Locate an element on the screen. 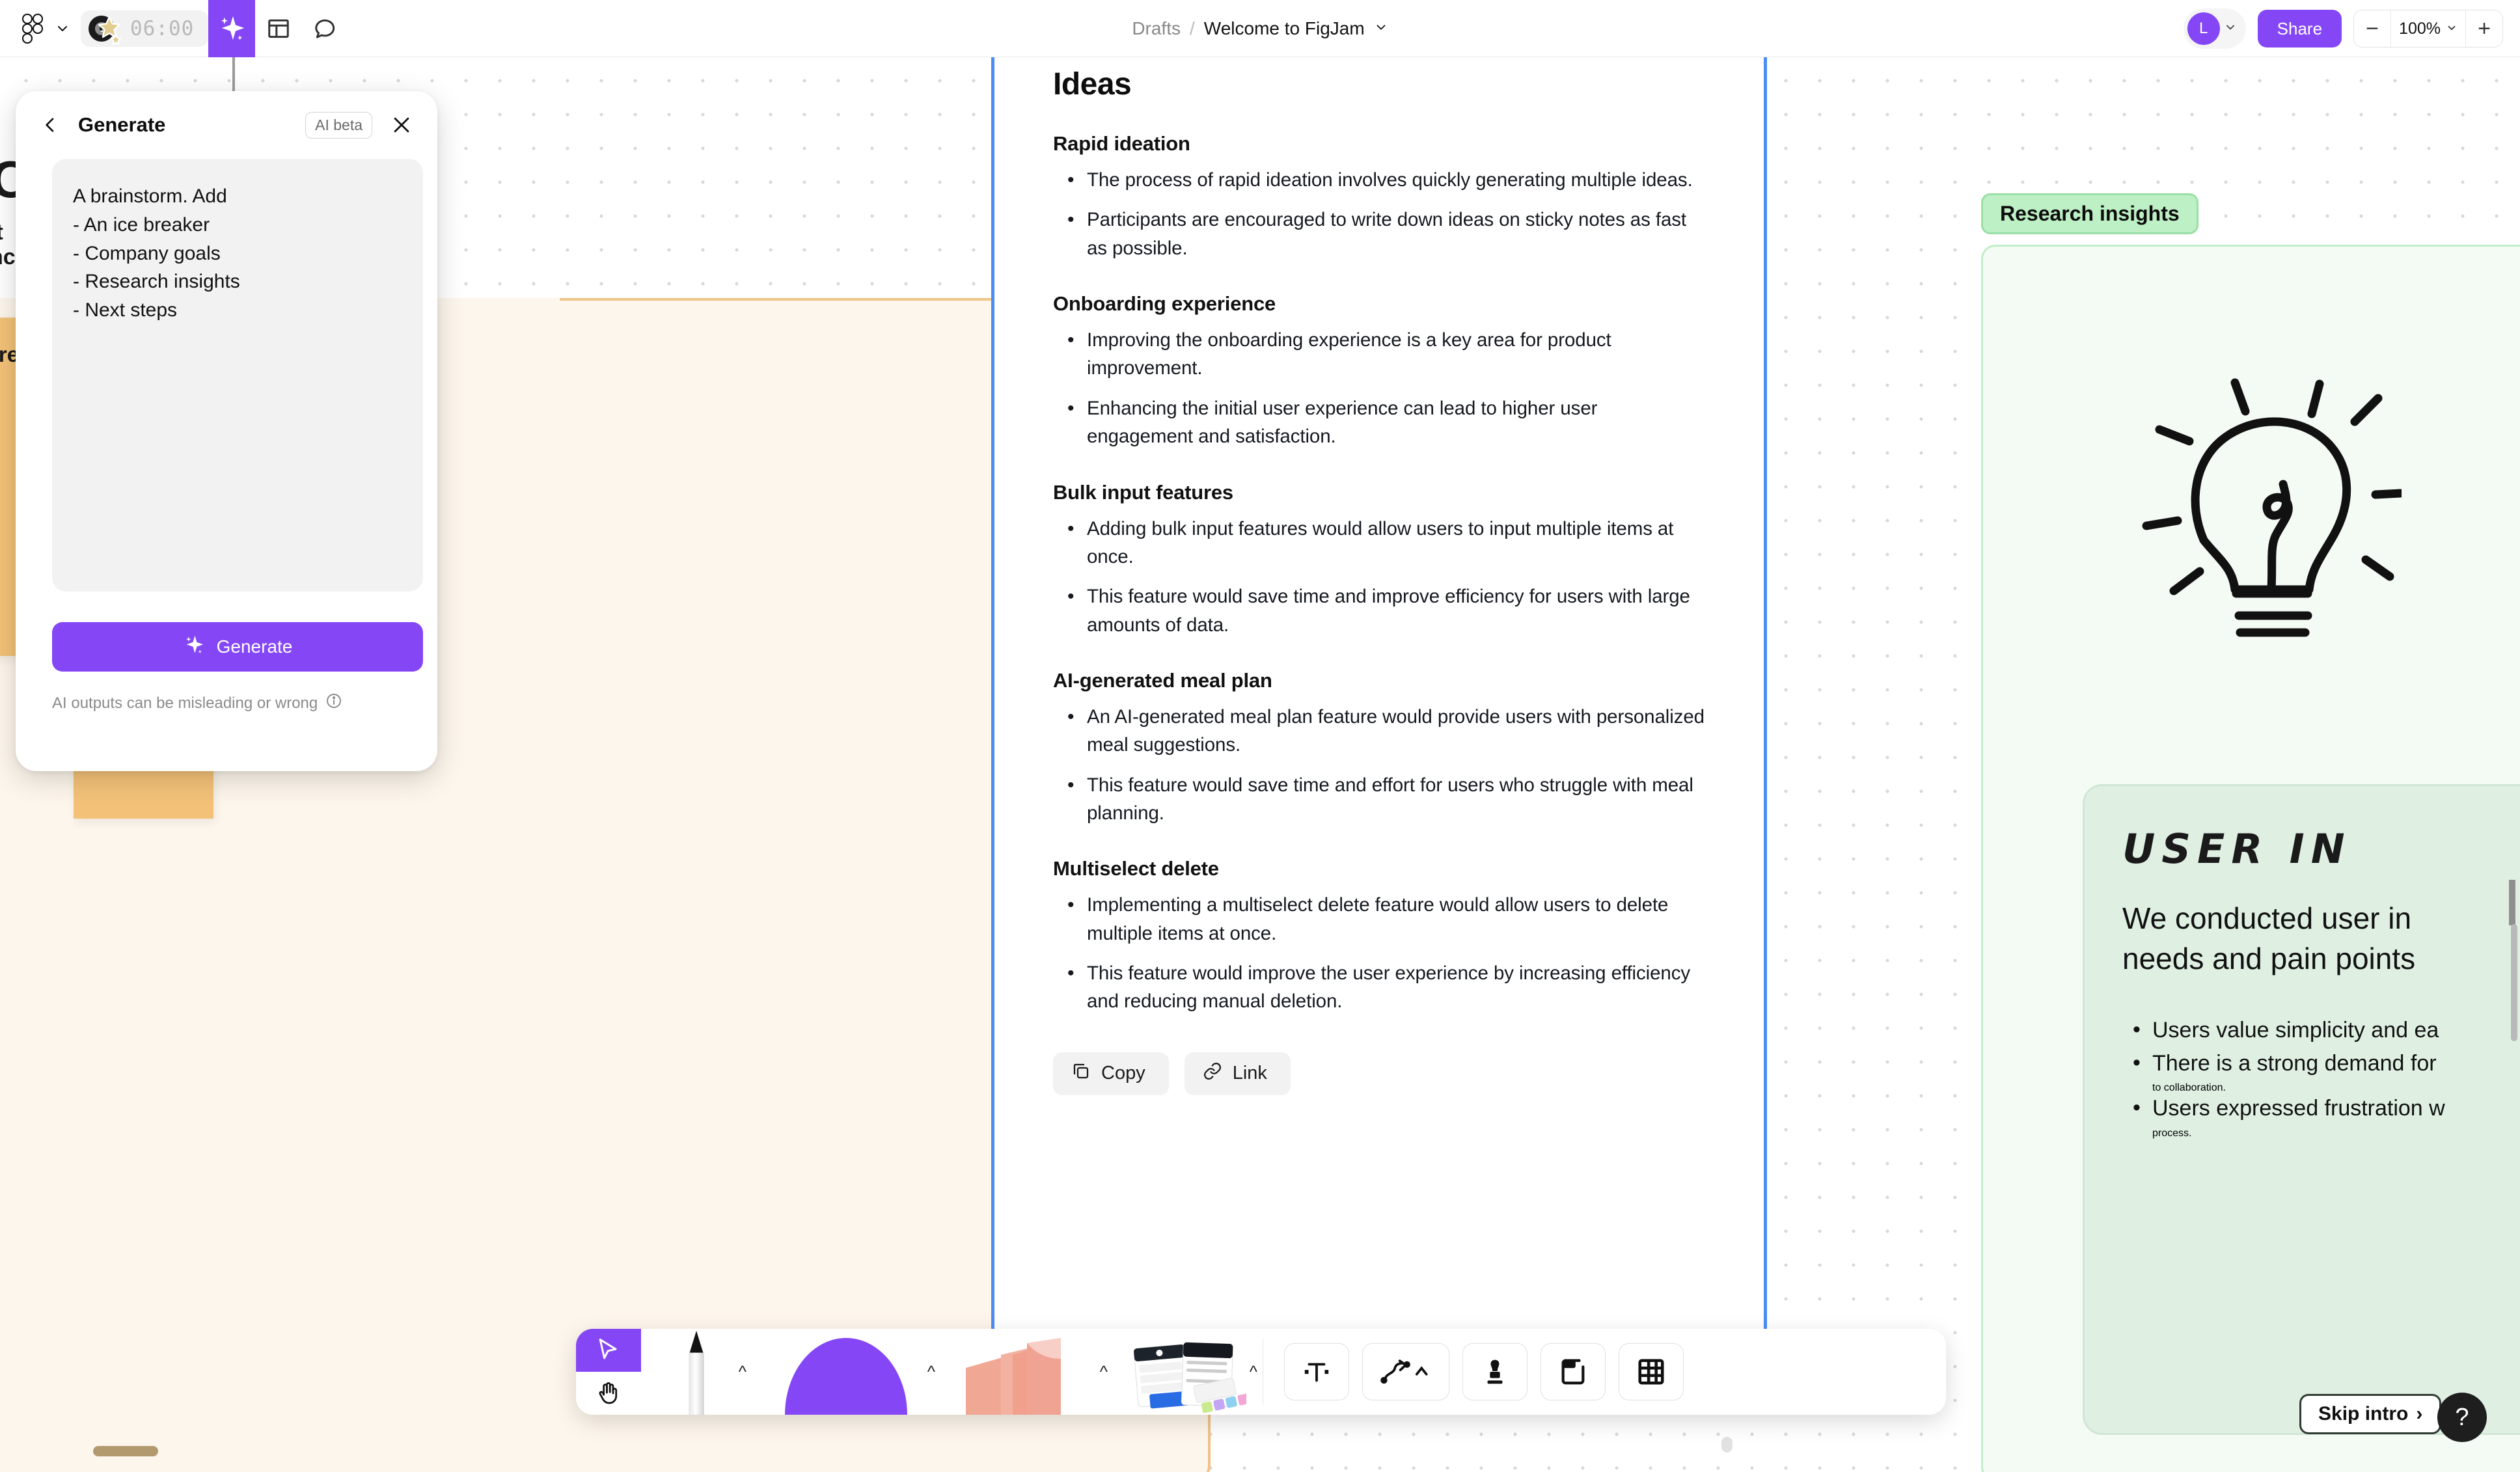  doc-section-heading: Bulk input features is located at coordinates (1143, 492).